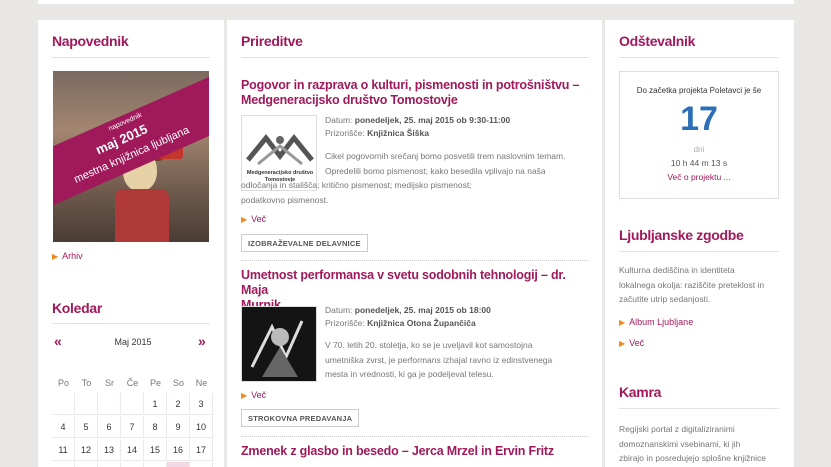 The image size is (831, 467). What do you see at coordinates (285, 199) in the screenshot?
I see `description-line: podatkovno pismenost.` at bounding box center [285, 199].